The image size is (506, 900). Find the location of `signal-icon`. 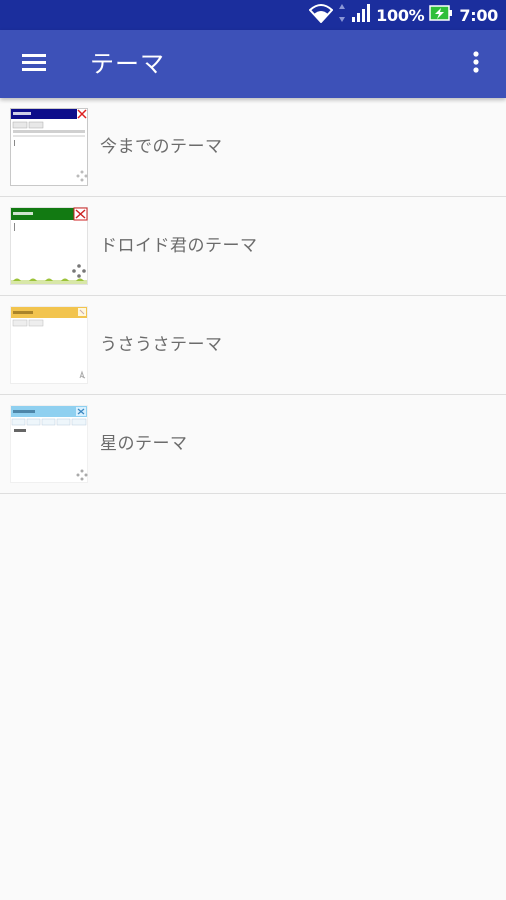

signal-icon is located at coordinates (361, 15).